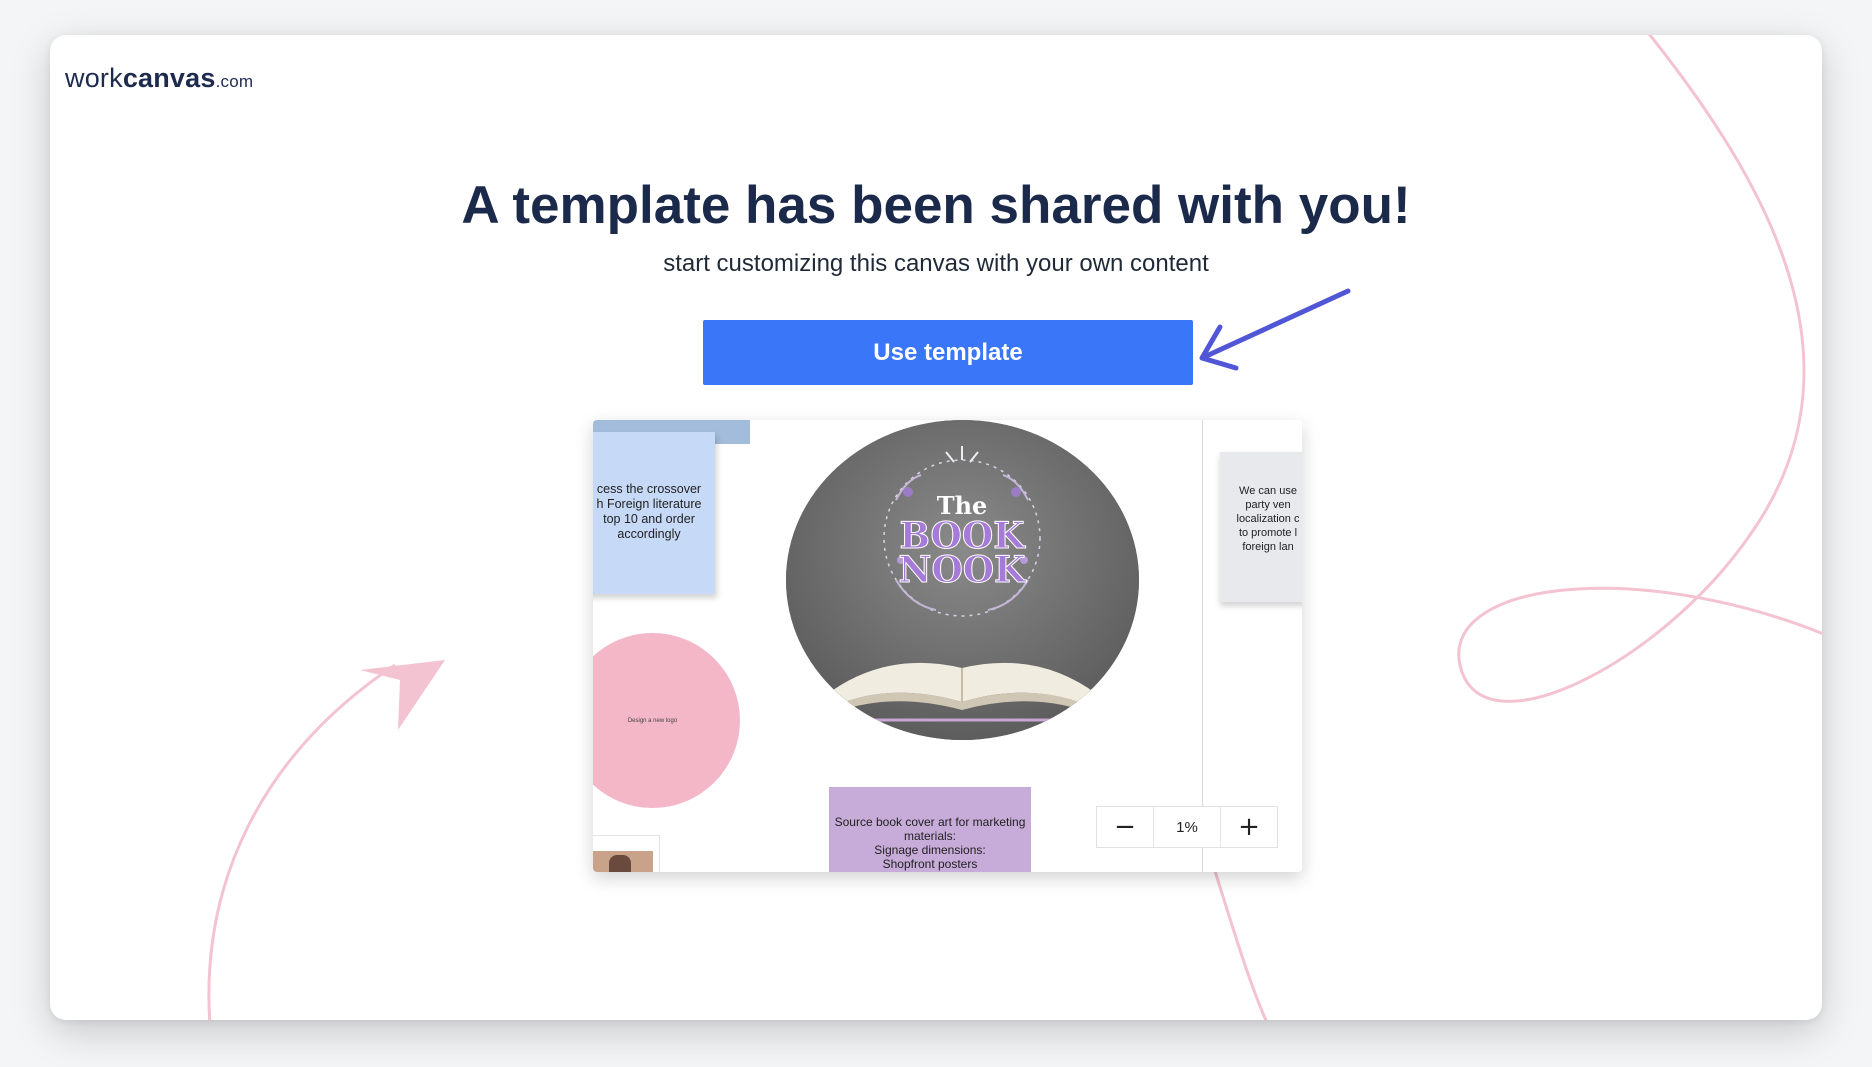 This screenshot has width=1872, height=1067. I want to click on zoom-in-button: +, so click(1249, 827).